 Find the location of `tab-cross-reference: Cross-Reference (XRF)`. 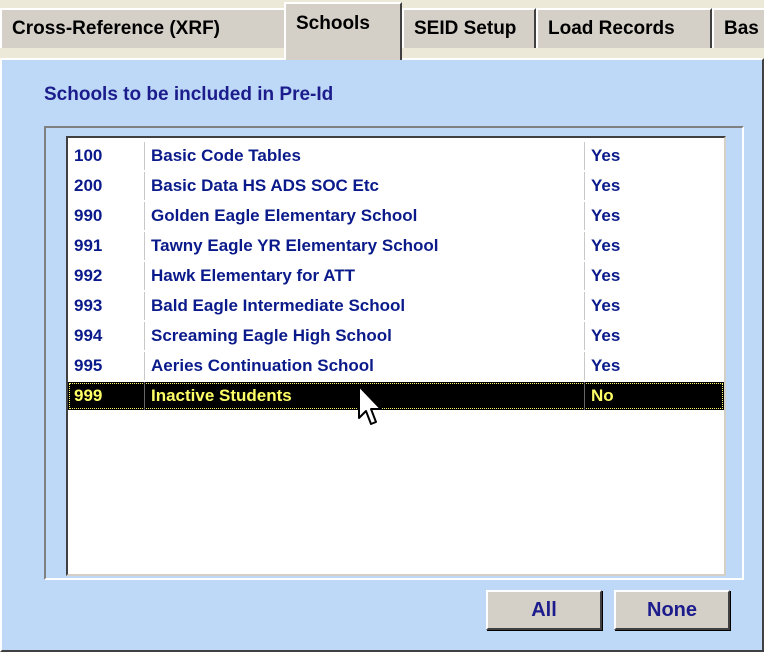

tab-cross-reference: Cross-Reference (XRF) is located at coordinates (143, 28).